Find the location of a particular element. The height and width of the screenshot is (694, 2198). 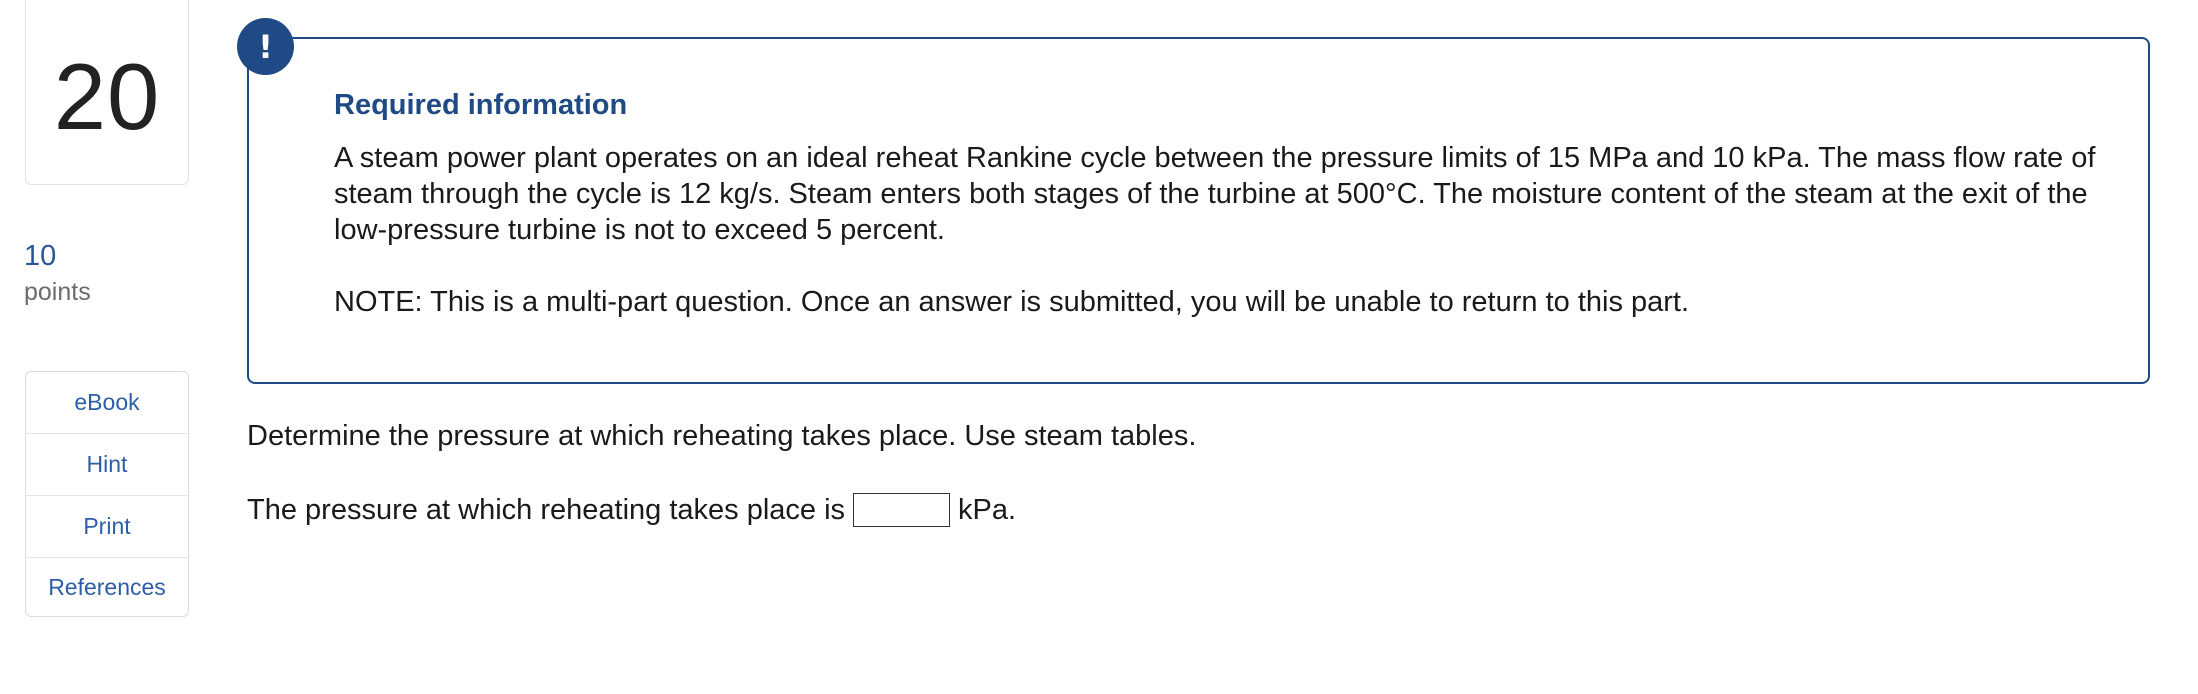

question-tools: eBook Hint Print References is located at coordinates (107, 494).